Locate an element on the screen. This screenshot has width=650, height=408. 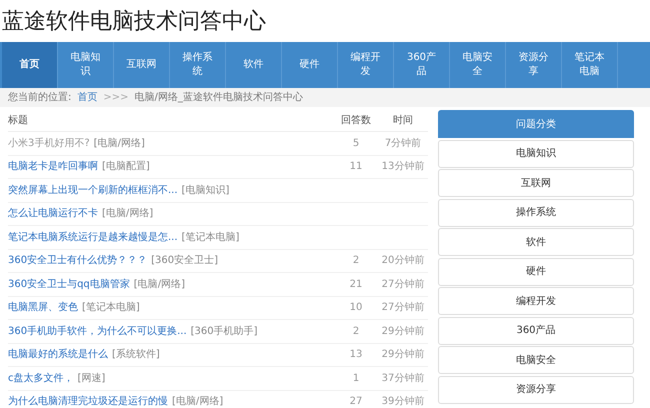
category-tag: [网速] is located at coordinates (92, 378).